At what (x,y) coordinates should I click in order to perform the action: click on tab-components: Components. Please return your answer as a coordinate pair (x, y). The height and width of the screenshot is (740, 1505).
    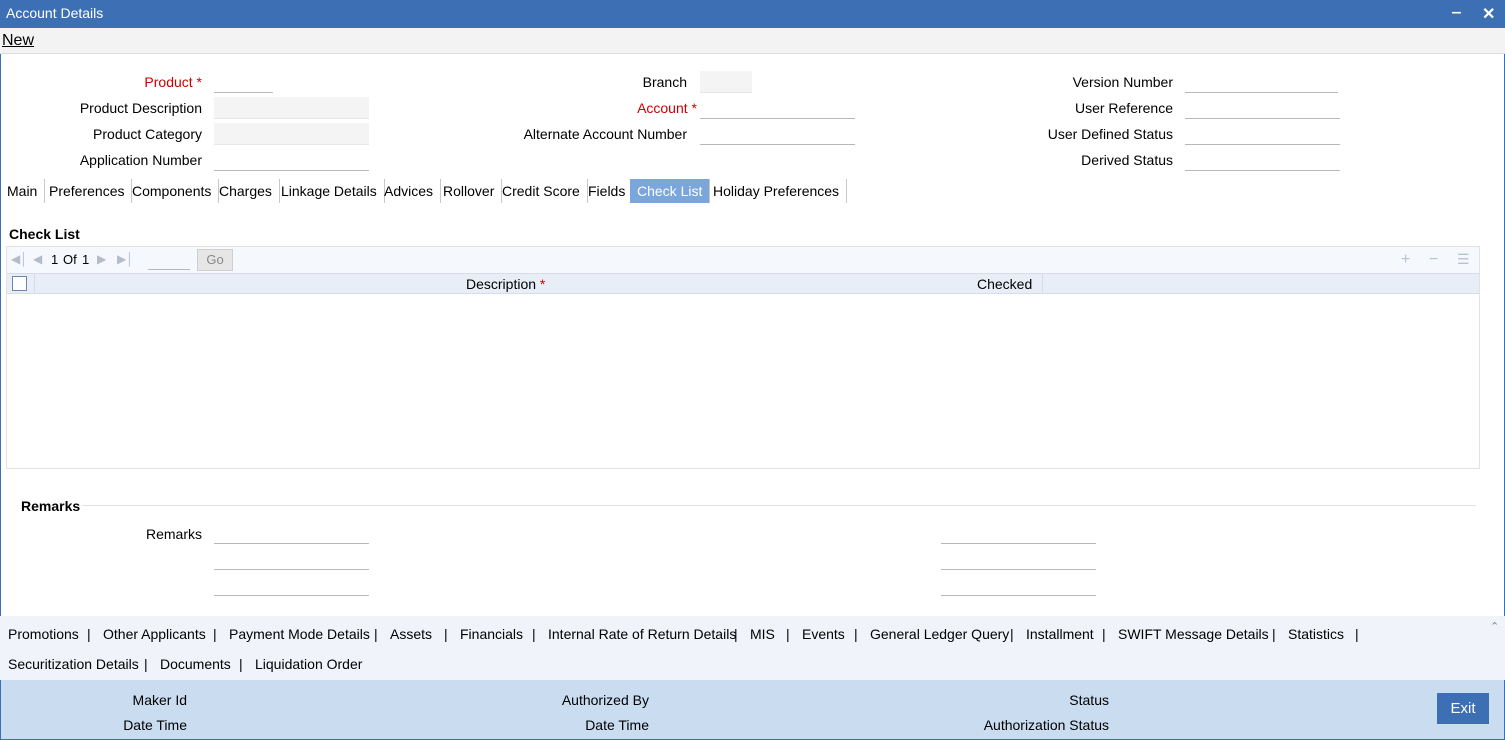
    Looking at the image, I should click on (172, 191).